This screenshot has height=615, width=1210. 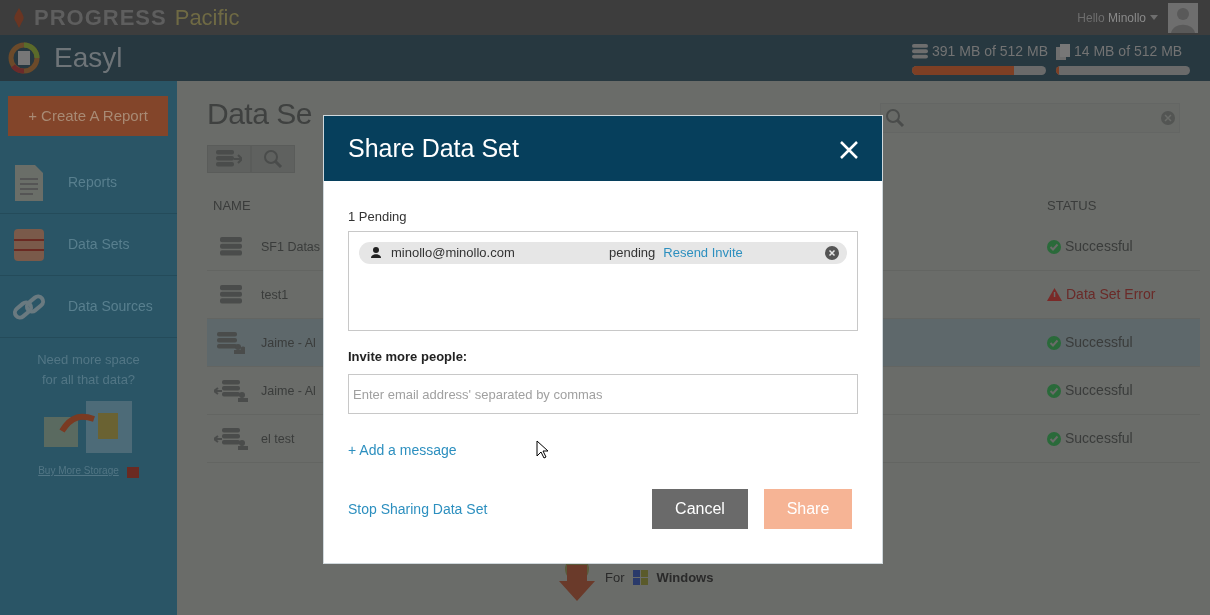 I want to click on close-icon, so click(x=849, y=150).